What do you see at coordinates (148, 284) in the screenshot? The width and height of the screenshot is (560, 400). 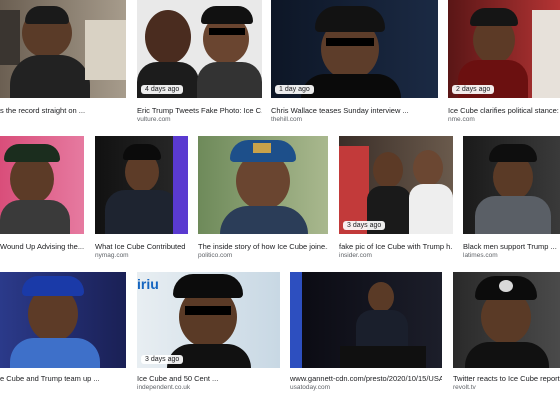 I see `logo-text-icon: iriu` at bounding box center [148, 284].